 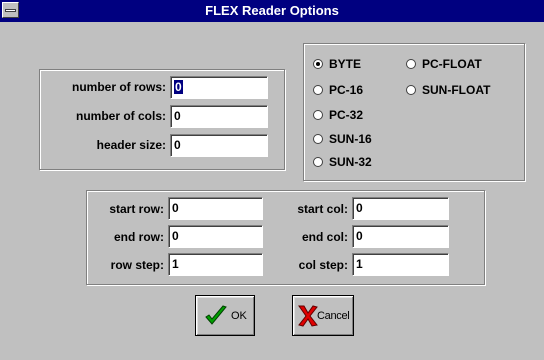 What do you see at coordinates (342, 162) in the screenshot?
I see `radio-sun-32: SUN-32` at bounding box center [342, 162].